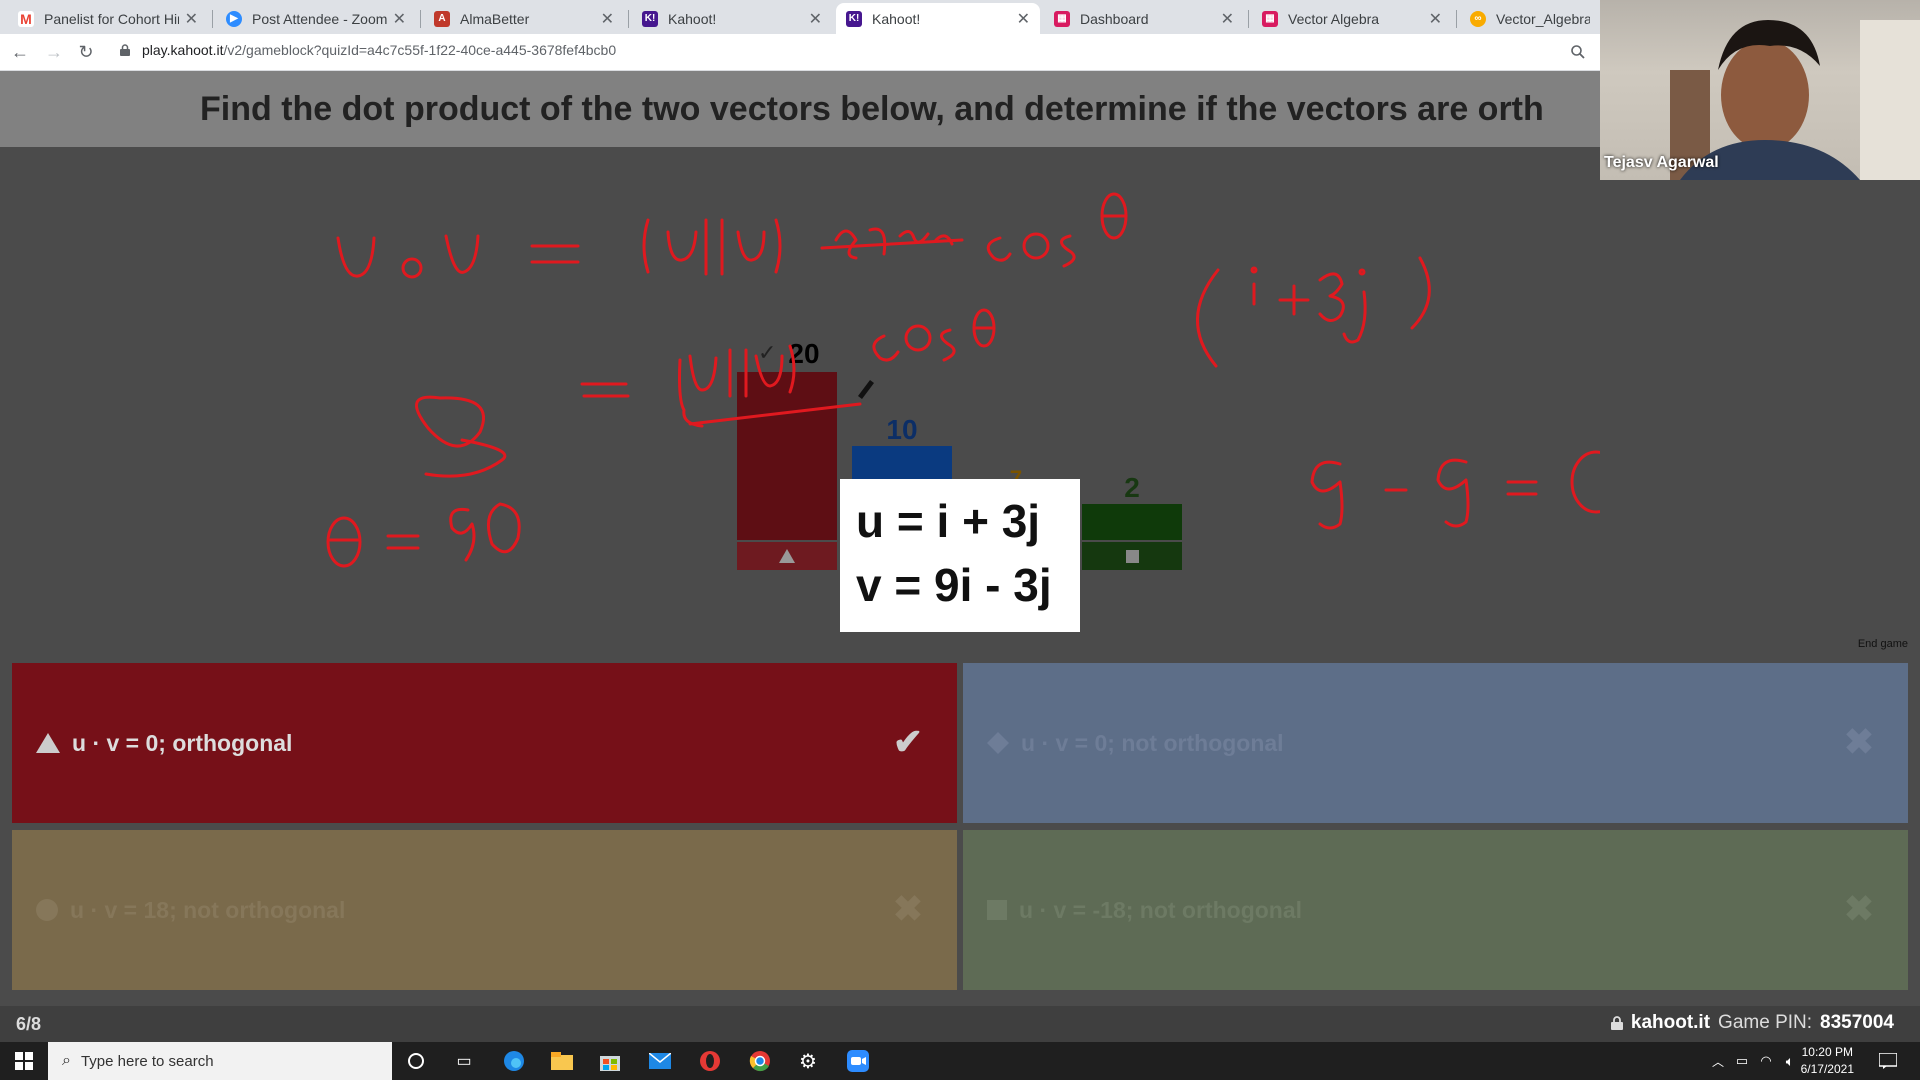 Image resolution: width=1920 pixels, height=1080 pixels. Describe the element at coordinates (182, 742) in the screenshot. I see `answer-text: u · v = 0; orthogonal` at that location.